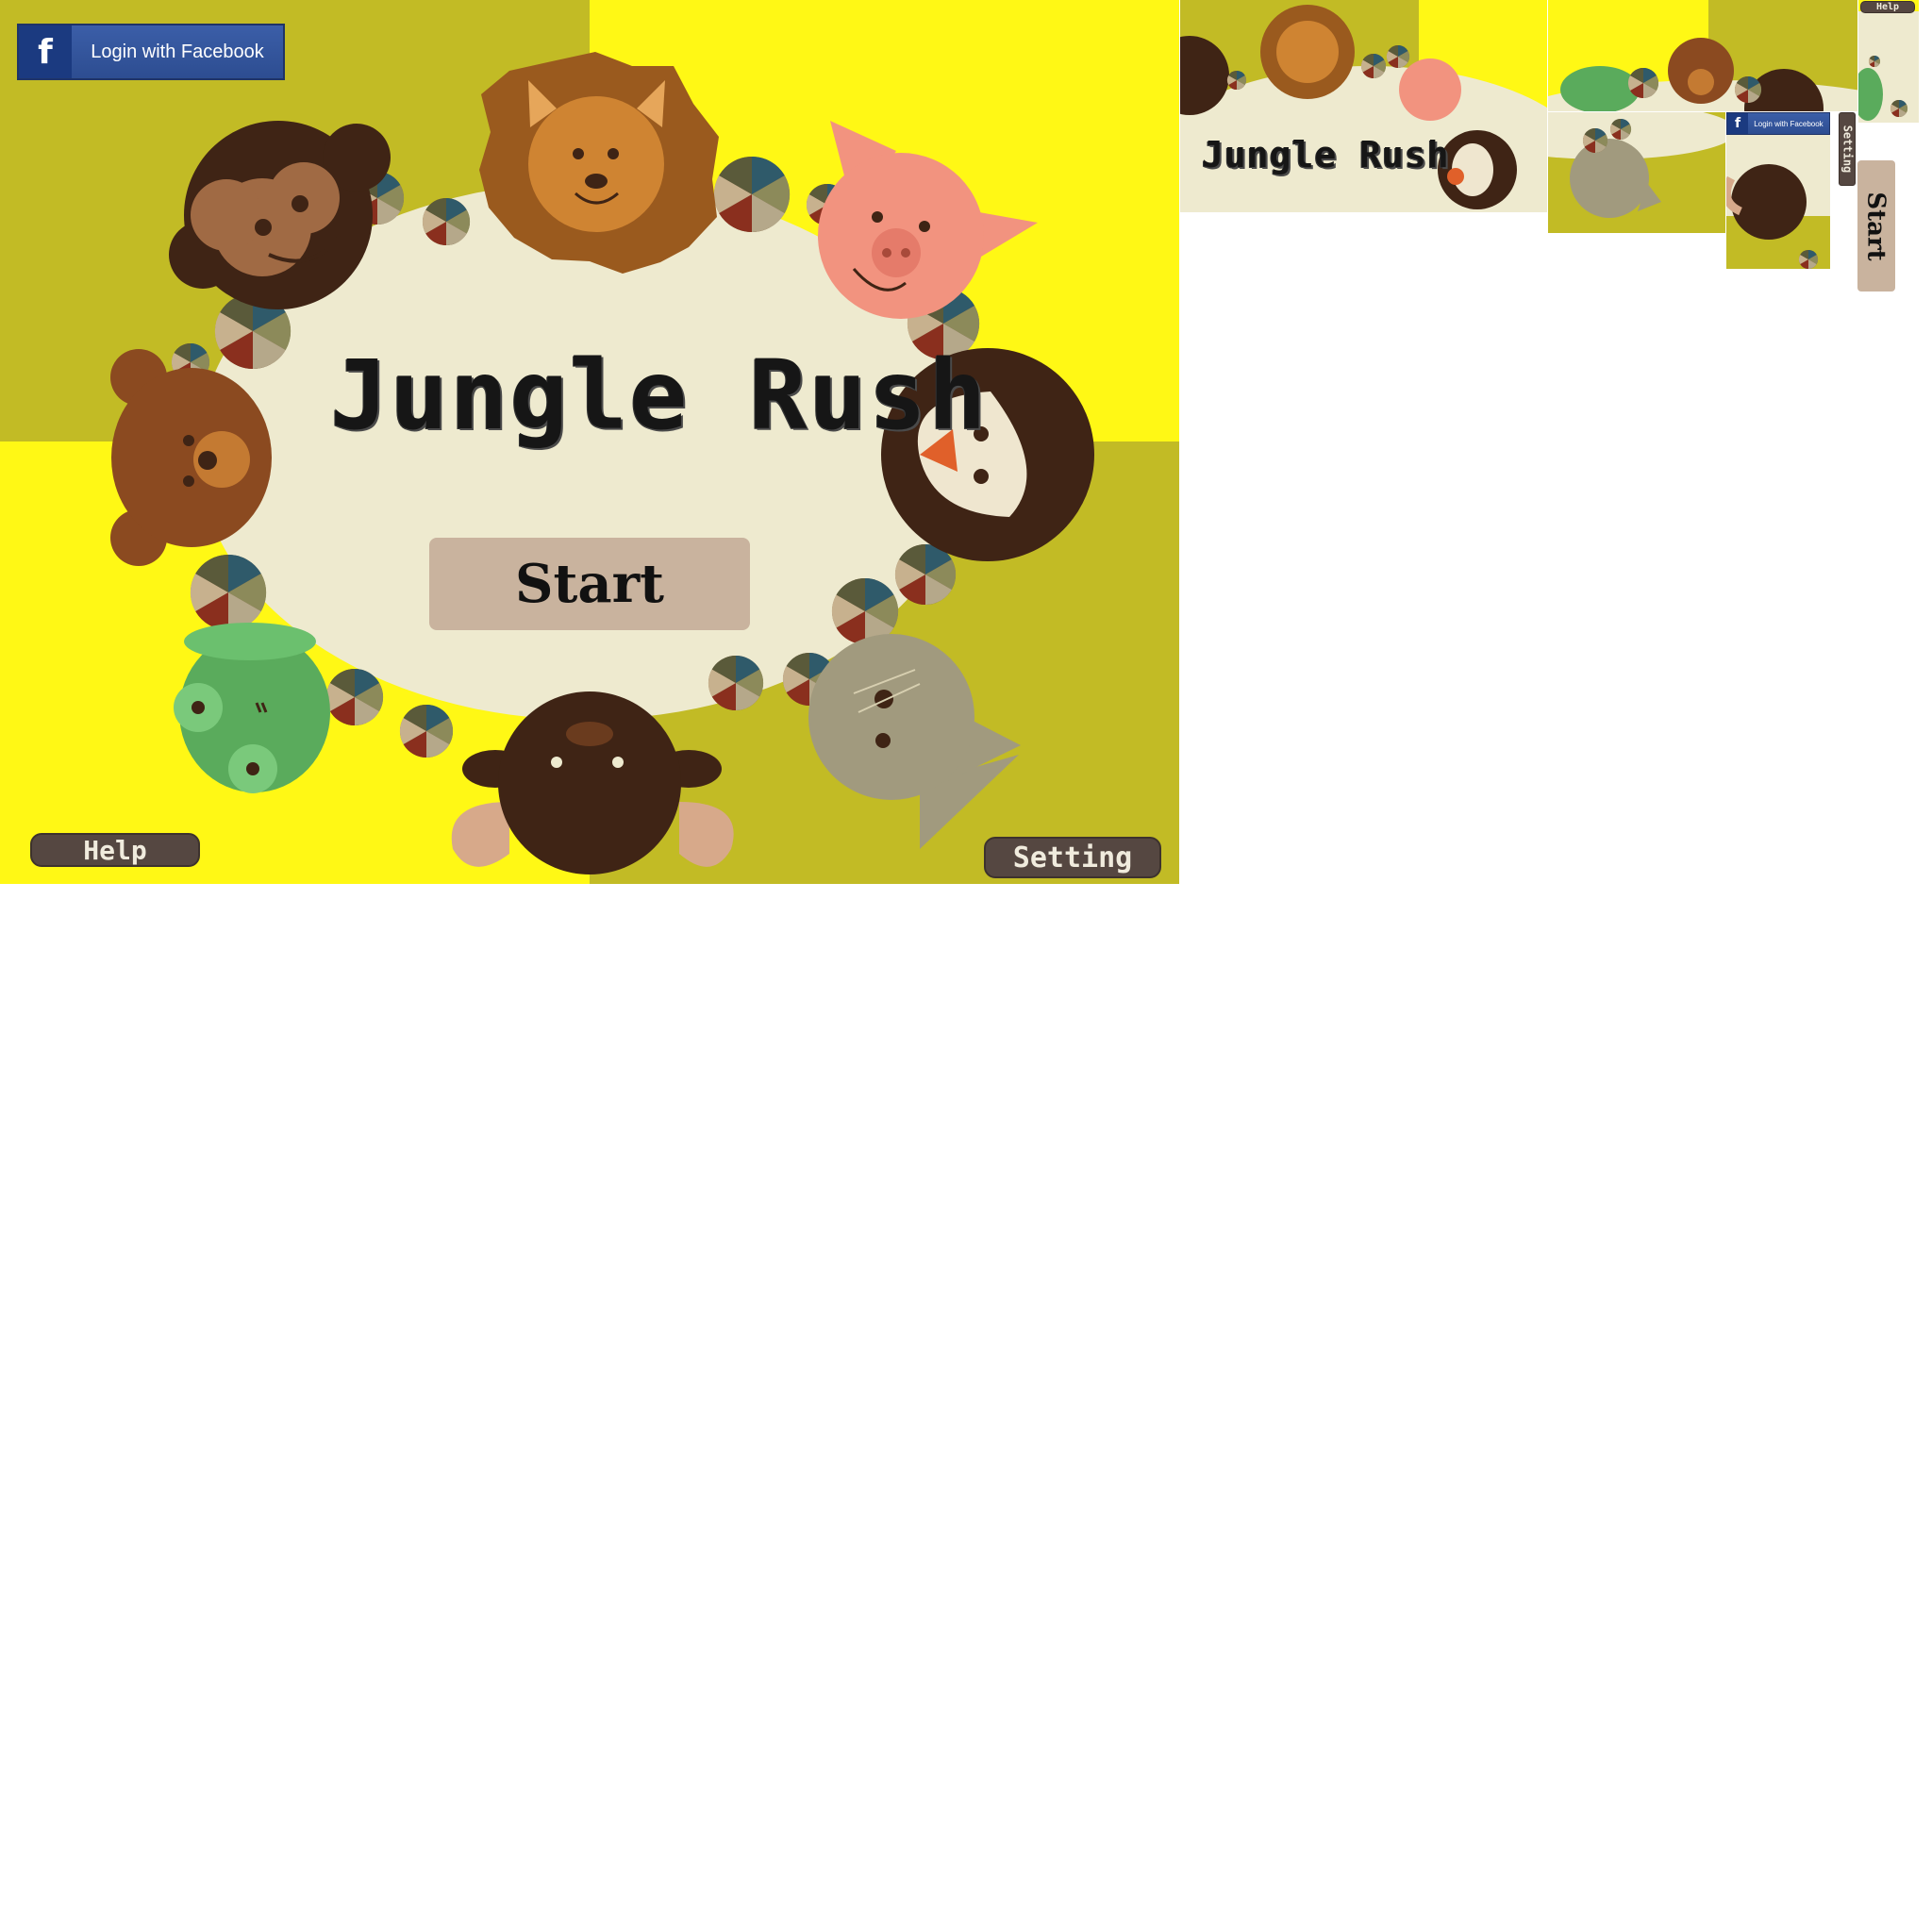 The image size is (1932, 1932). What do you see at coordinates (115, 850) in the screenshot?
I see `help-button: Help` at bounding box center [115, 850].